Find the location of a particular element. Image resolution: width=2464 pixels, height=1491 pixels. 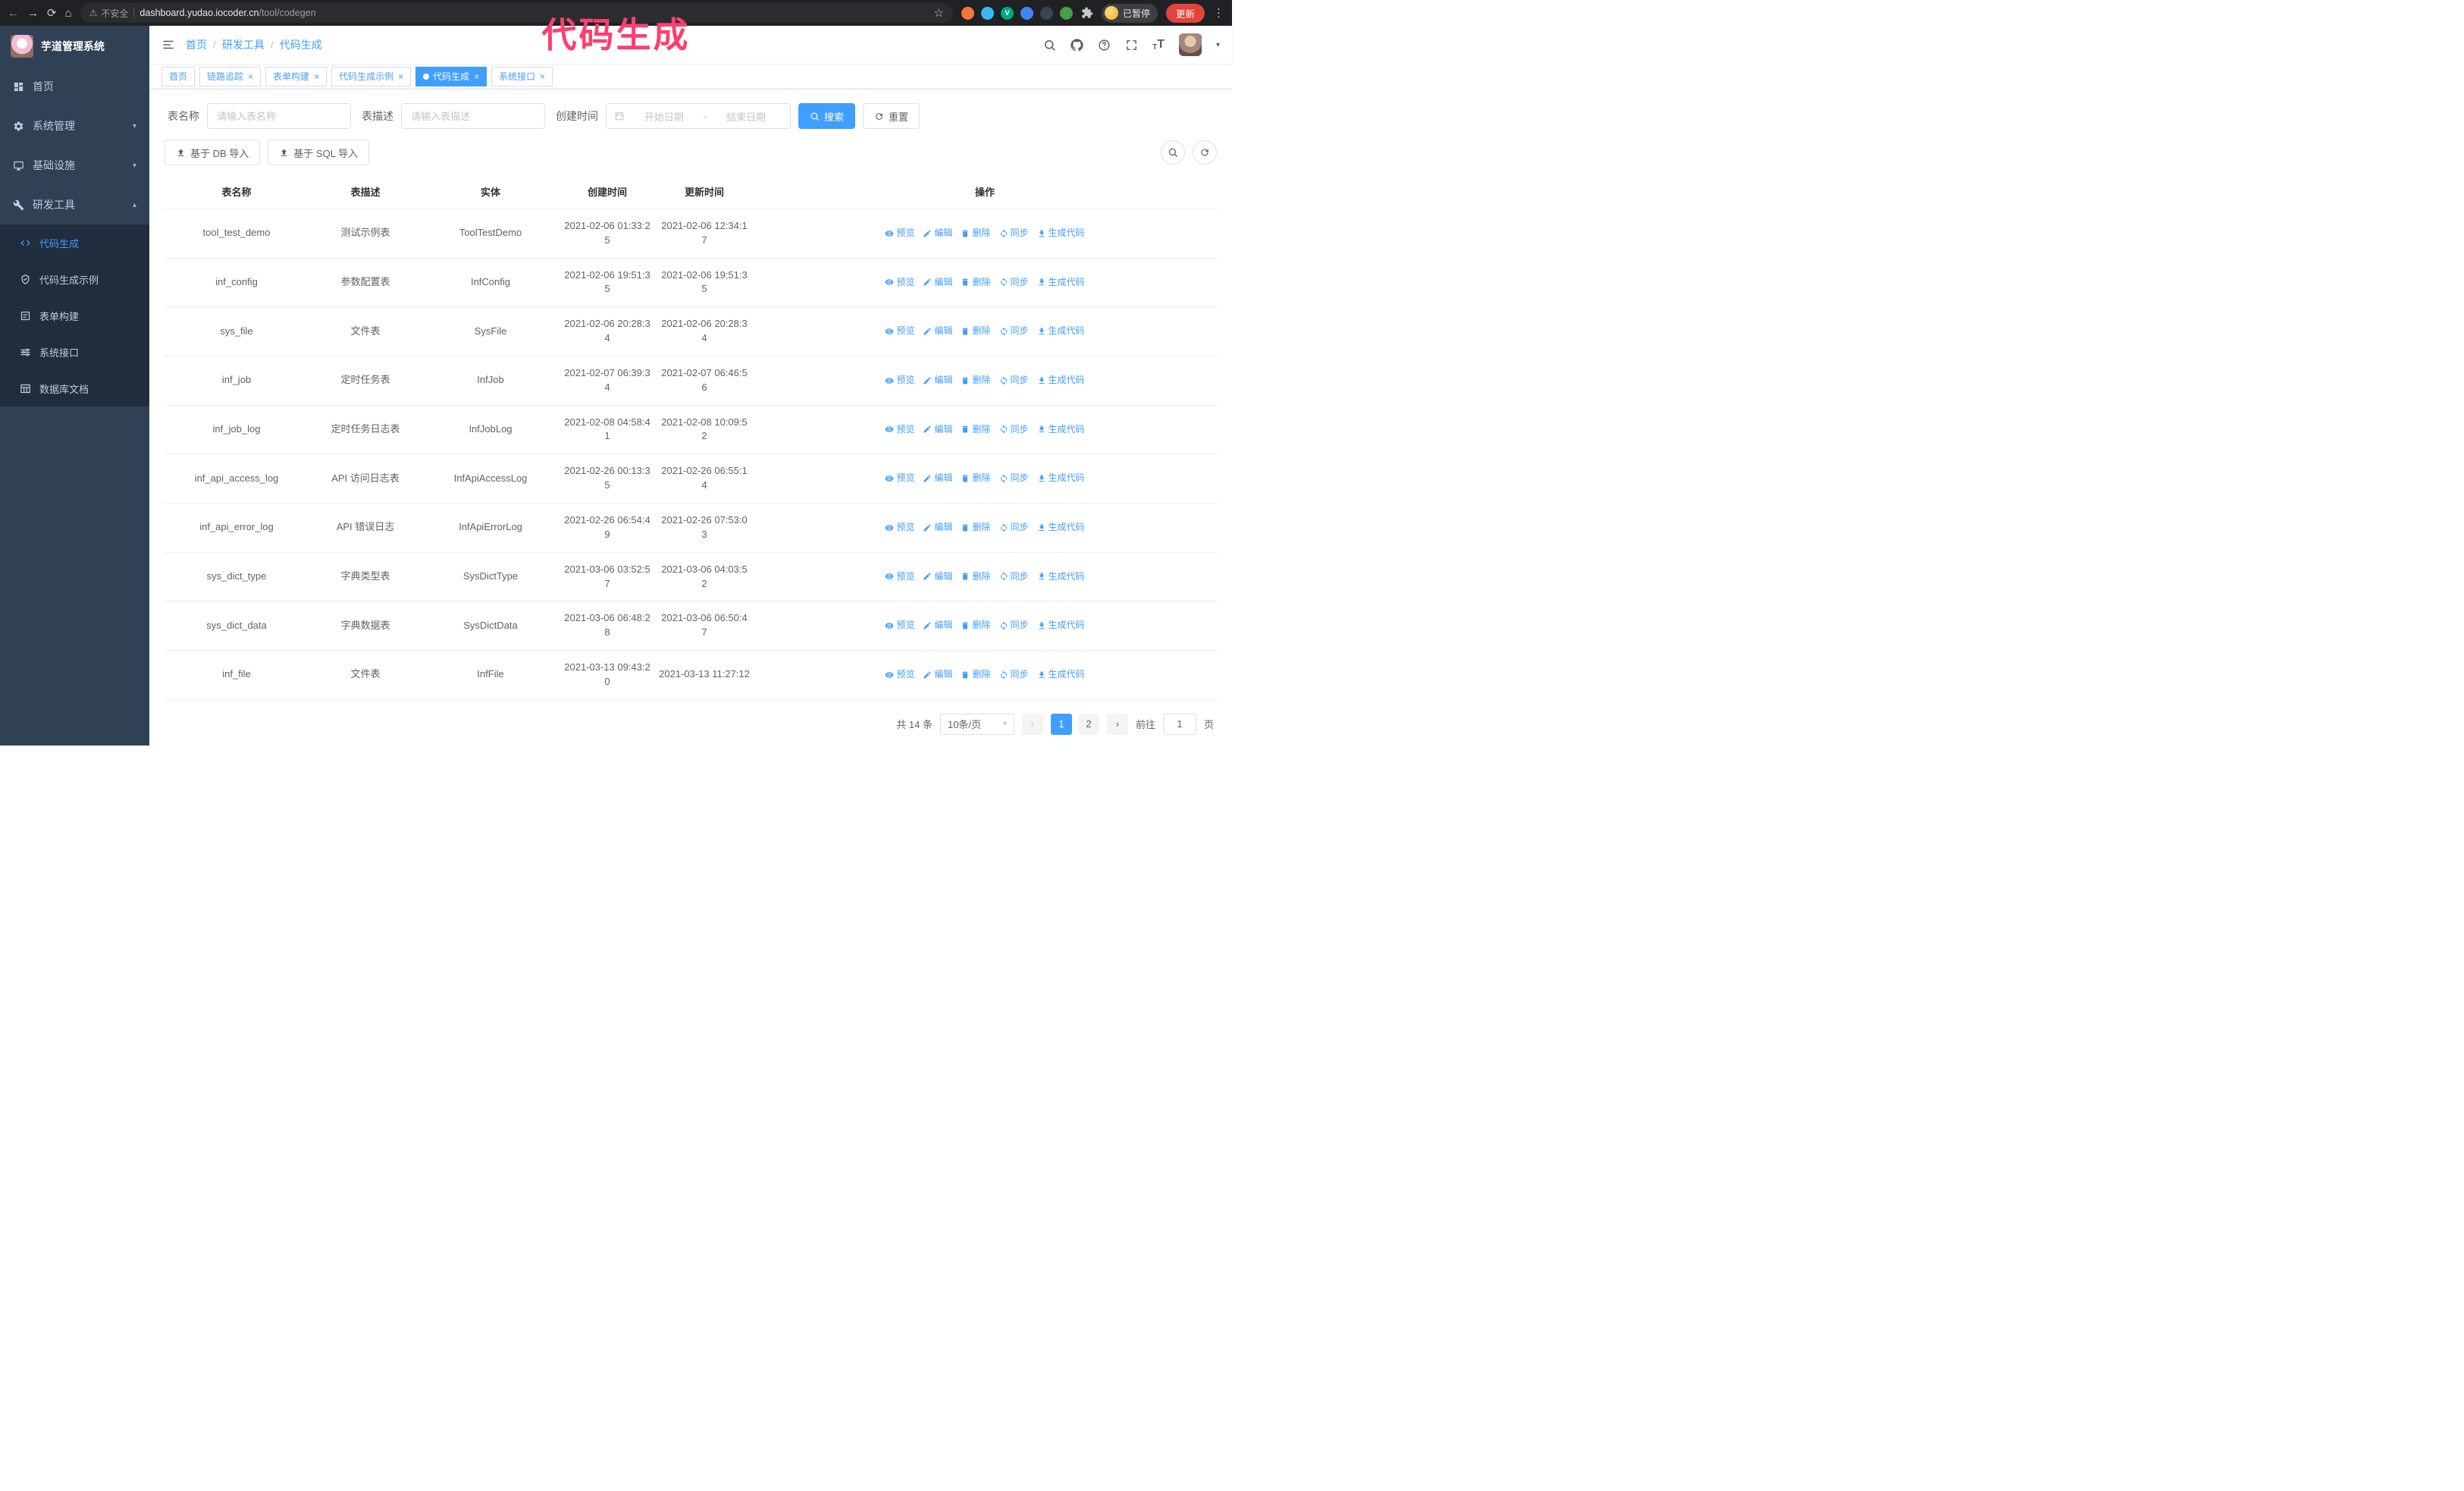

table-name-input is located at coordinates (279, 116).